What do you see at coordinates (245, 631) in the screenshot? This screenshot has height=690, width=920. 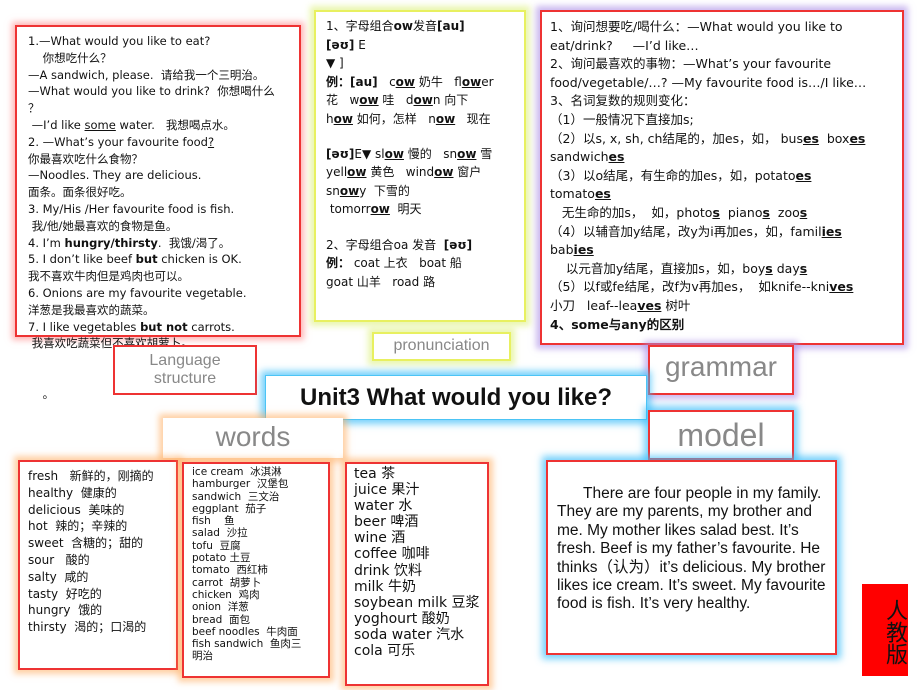 I see `word-item: beef noodles 牛肉面` at bounding box center [245, 631].